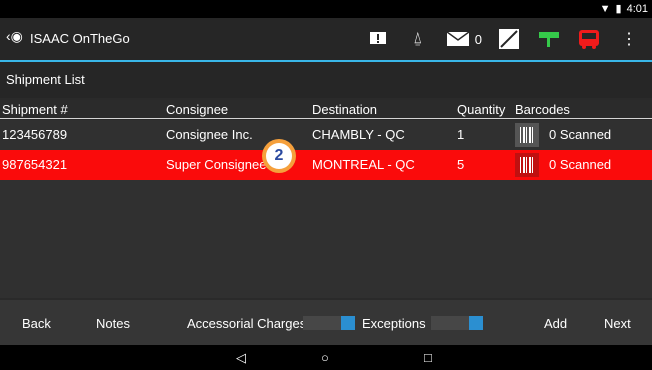  I want to click on header-barcodes: Barcodes, so click(542, 109).